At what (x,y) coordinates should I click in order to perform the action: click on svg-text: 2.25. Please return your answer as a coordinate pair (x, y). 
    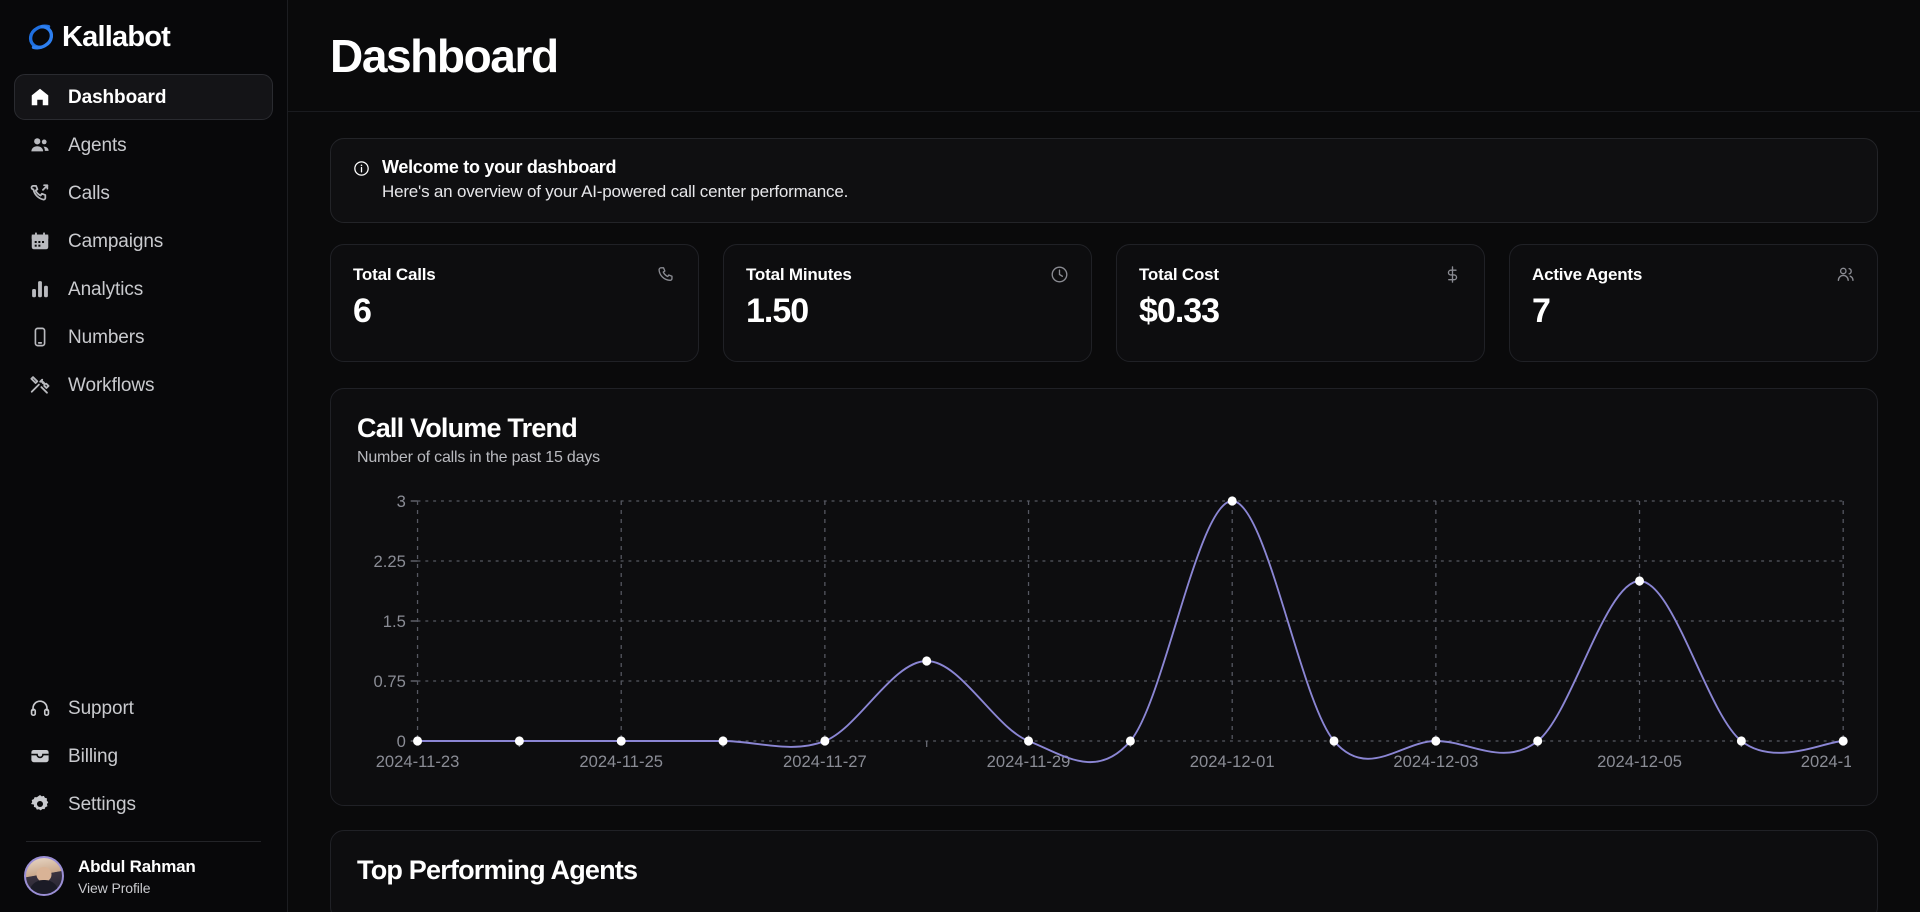
    Looking at the image, I should click on (390, 561).